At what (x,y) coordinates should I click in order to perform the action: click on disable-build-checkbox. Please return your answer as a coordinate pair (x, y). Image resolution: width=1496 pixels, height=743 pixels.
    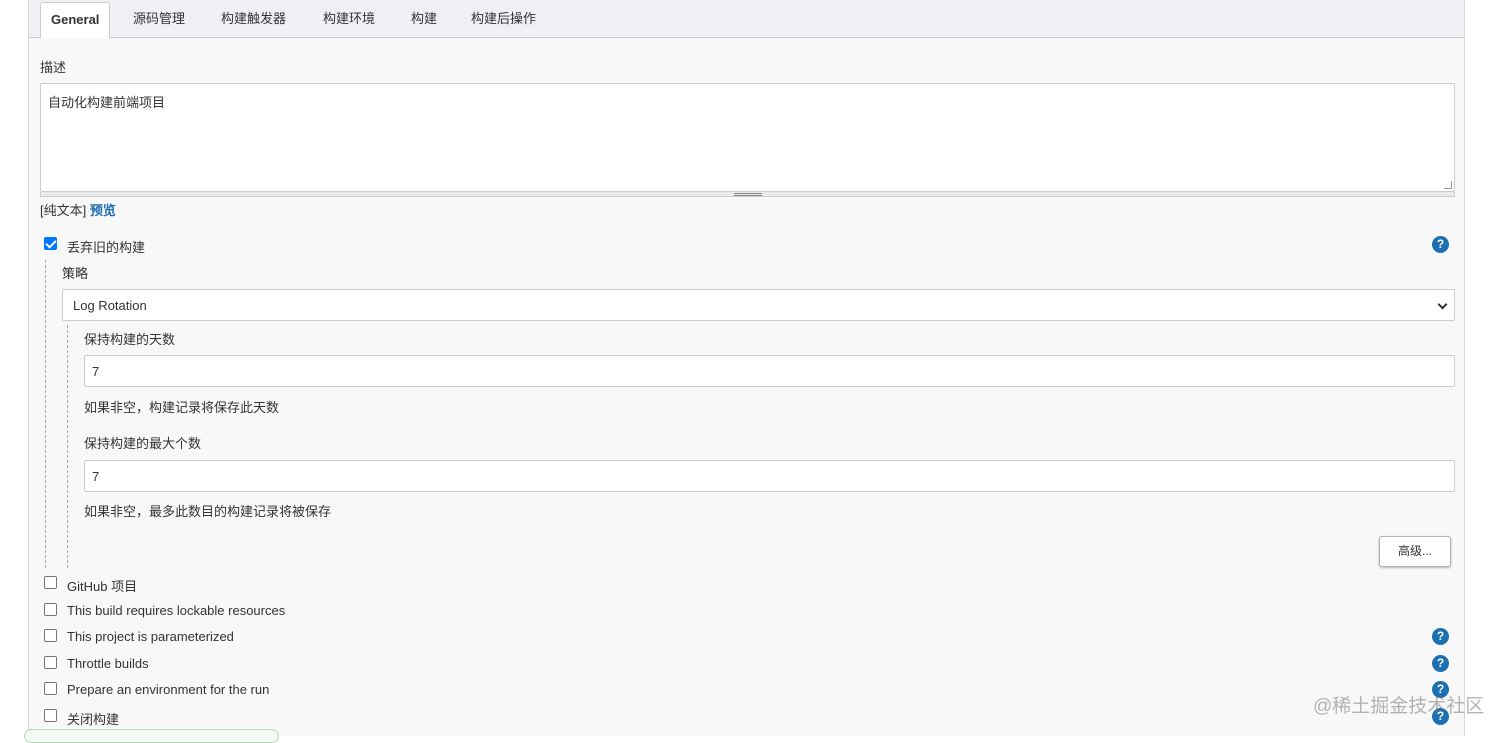
    Looking at the image, I should click on (50, 715).